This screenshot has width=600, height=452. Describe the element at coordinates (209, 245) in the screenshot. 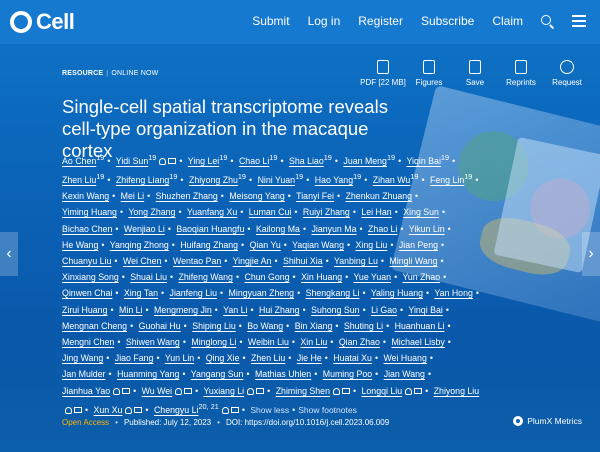

I see `author-name: Huifang Zhang` at that location.